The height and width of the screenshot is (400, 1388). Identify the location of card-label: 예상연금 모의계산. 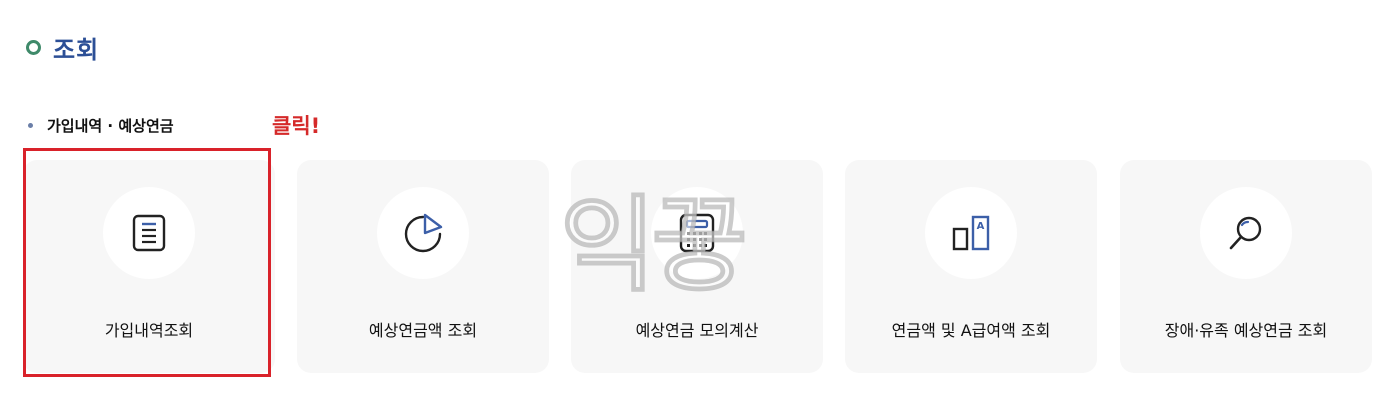
(697, 330).